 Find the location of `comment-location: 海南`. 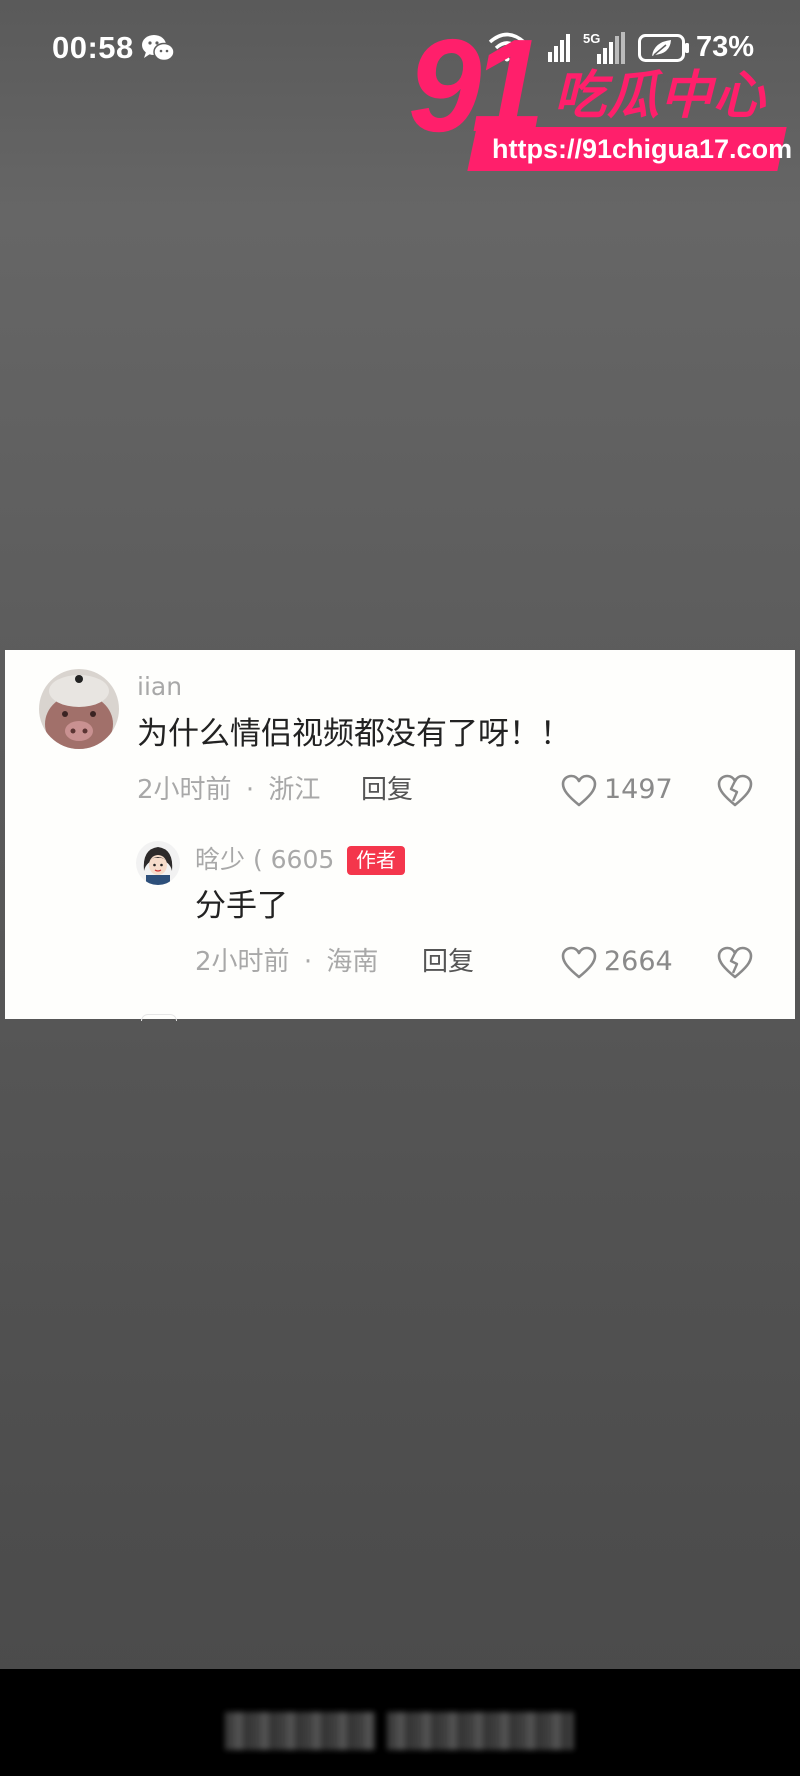

comment-location: 海南 is located at coordinates (352, 962).